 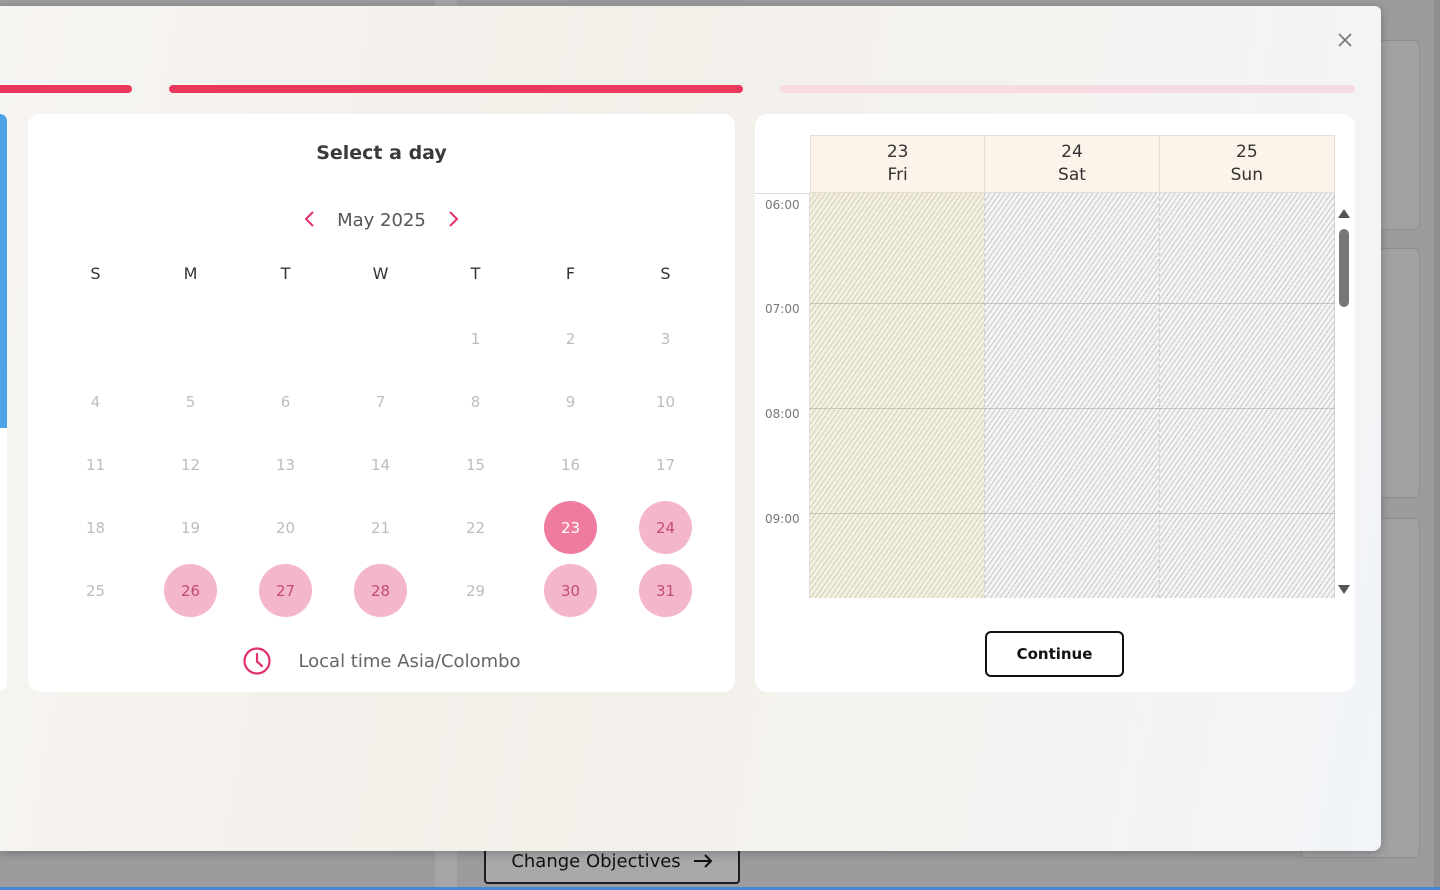 I want to click on arrow-right-icon, so click(x=703, y=861).